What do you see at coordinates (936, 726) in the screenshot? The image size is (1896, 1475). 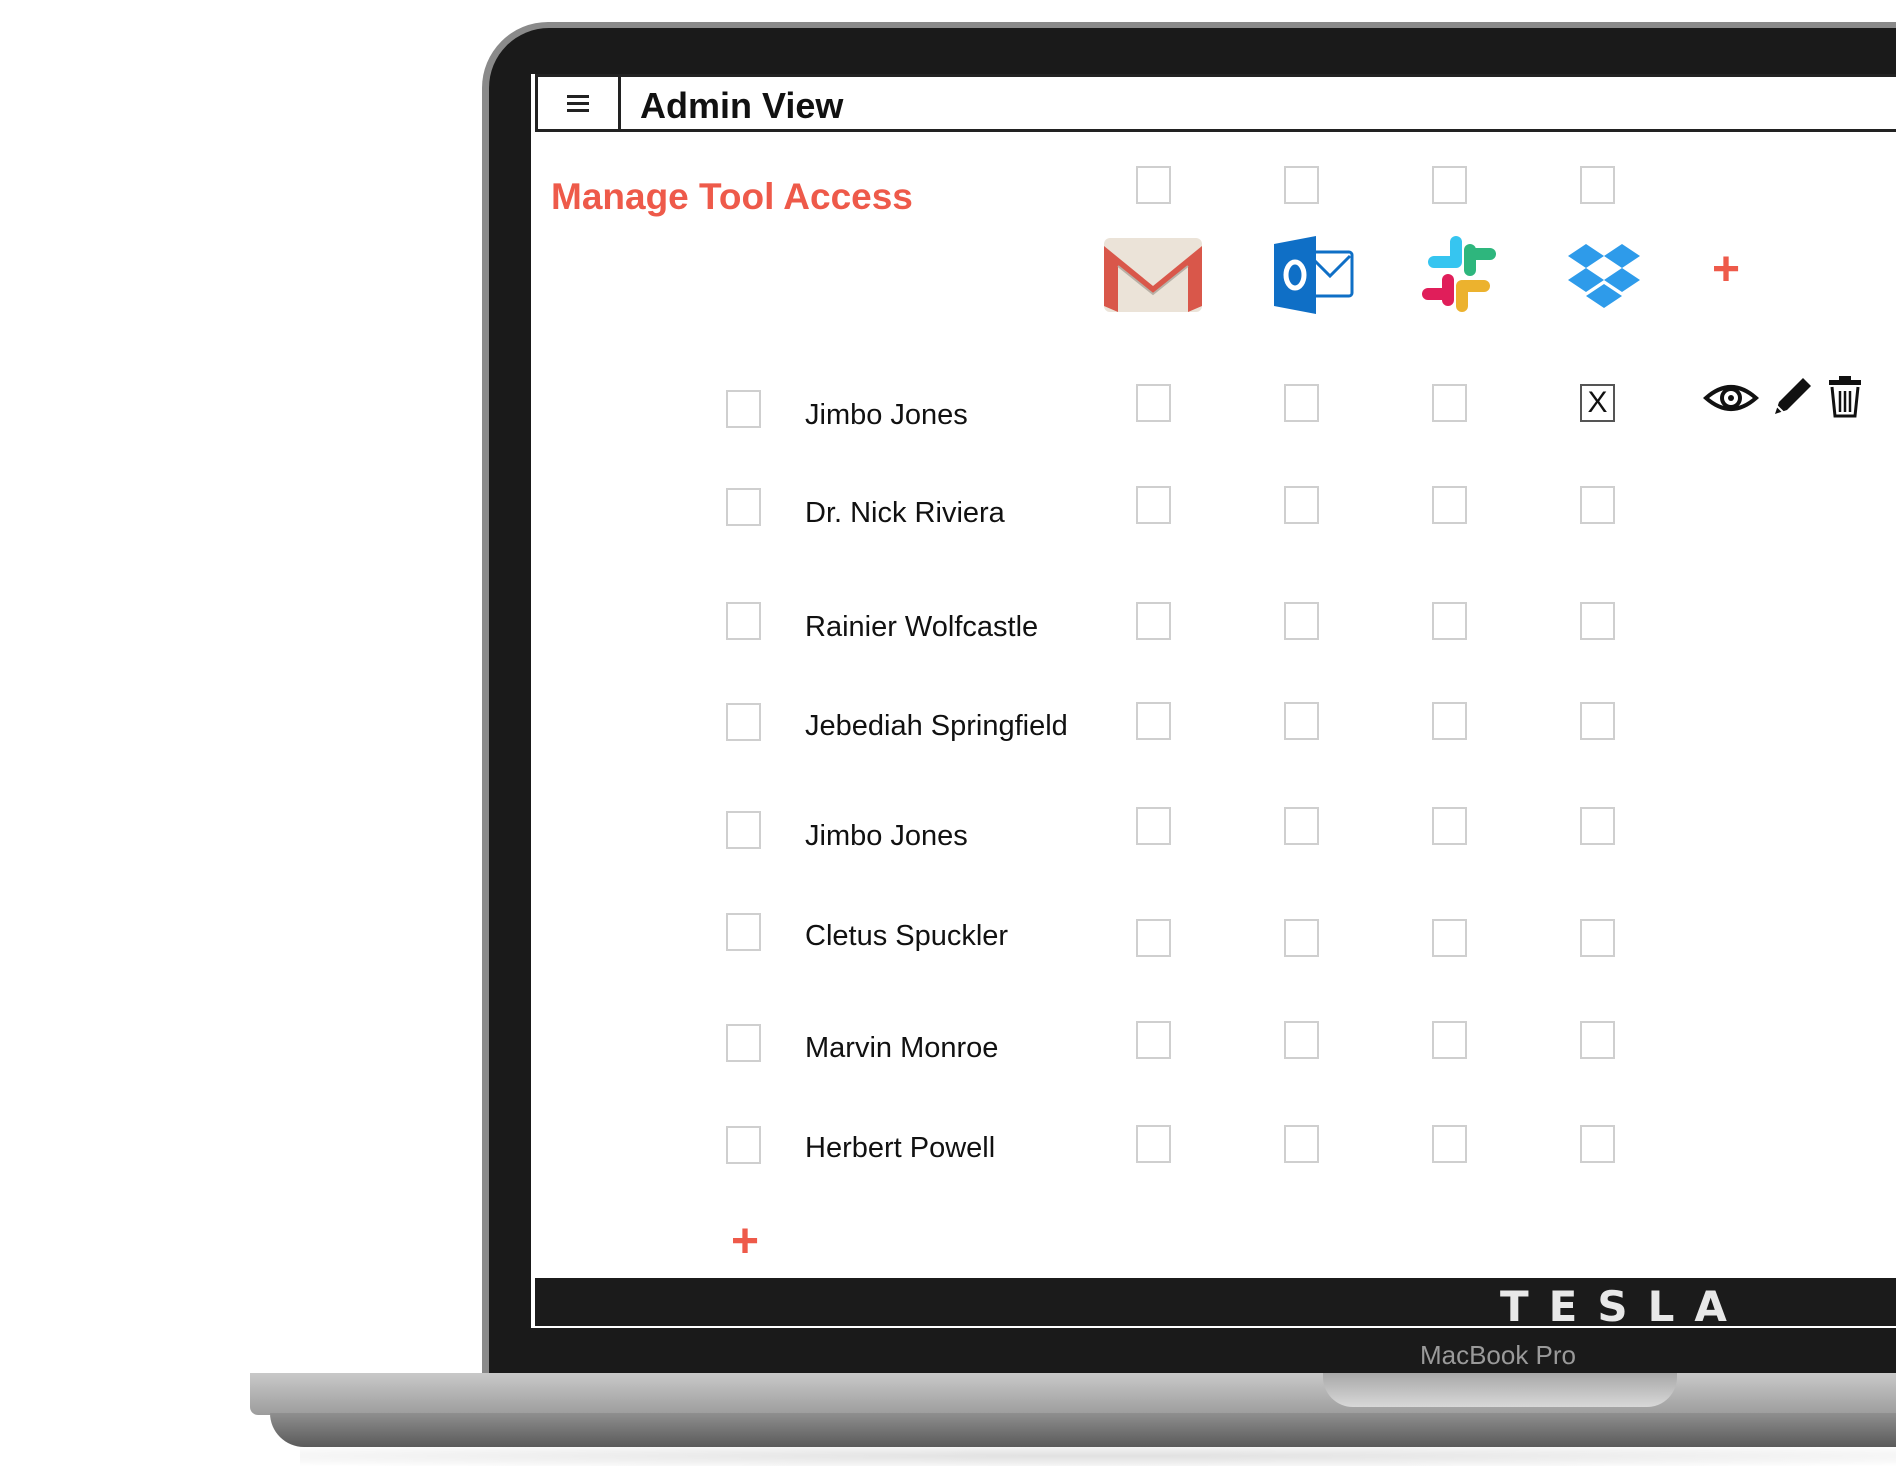 I see `user-name: Jebediah Springfield` at bounding box center [936, 726].